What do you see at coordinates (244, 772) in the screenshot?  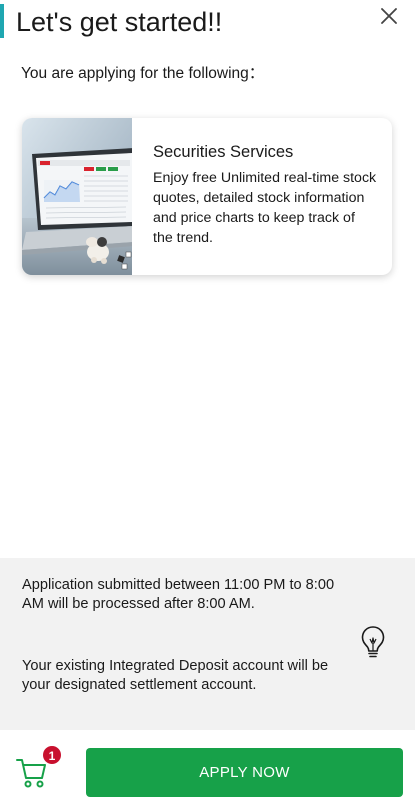 I see `apply-now-button: APPLY NOW` at bounding box center [244, 772].